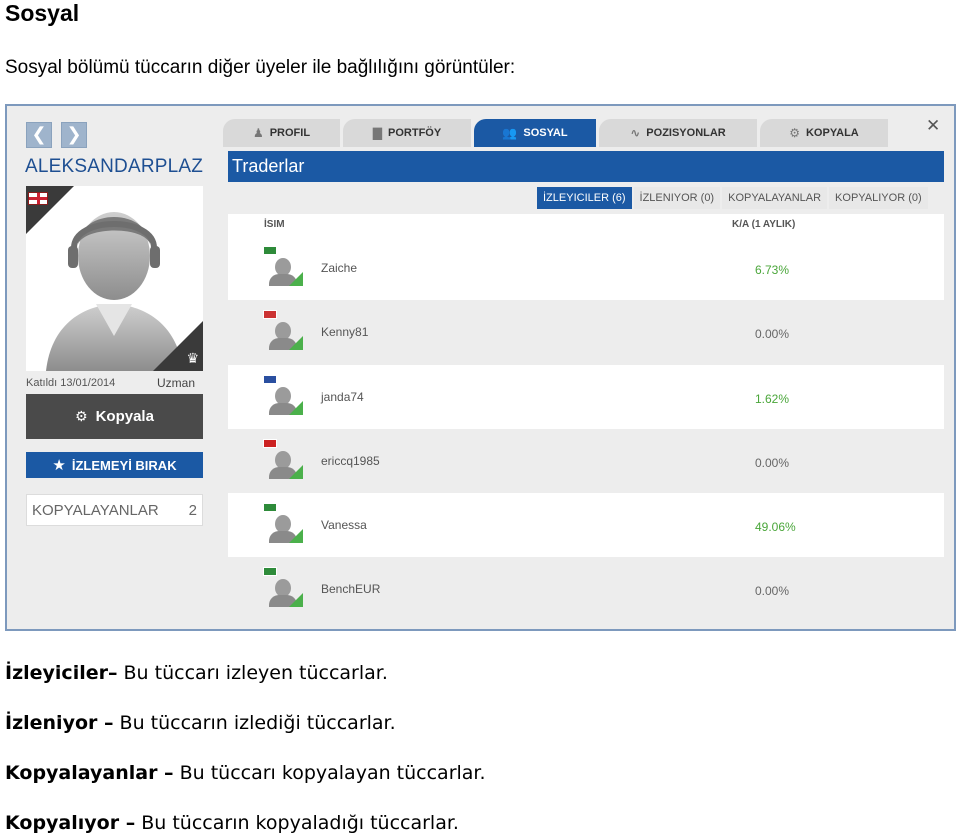 Image resolution: width=960 pixels, height=839 pixels. I want to click on tab-sosyal: 👥 SOSYAL, so click(535, 133).